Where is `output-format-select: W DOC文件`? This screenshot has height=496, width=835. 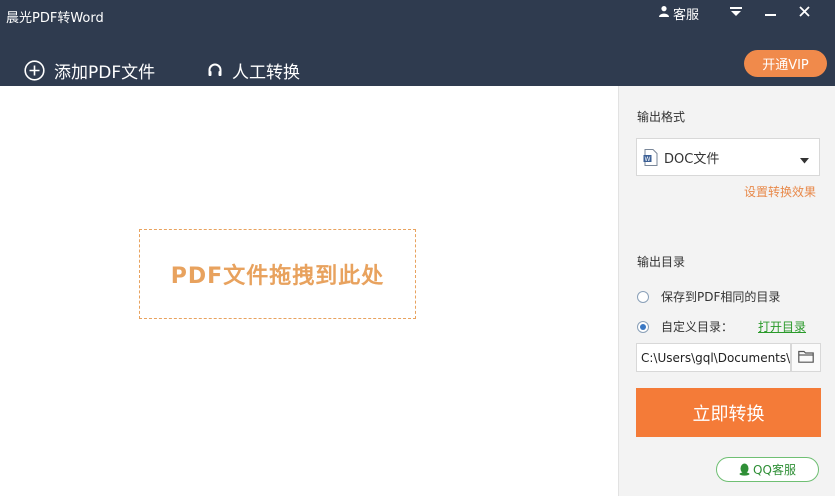
output-format-select: W DOC文件 is located at coordinates (728, 157).